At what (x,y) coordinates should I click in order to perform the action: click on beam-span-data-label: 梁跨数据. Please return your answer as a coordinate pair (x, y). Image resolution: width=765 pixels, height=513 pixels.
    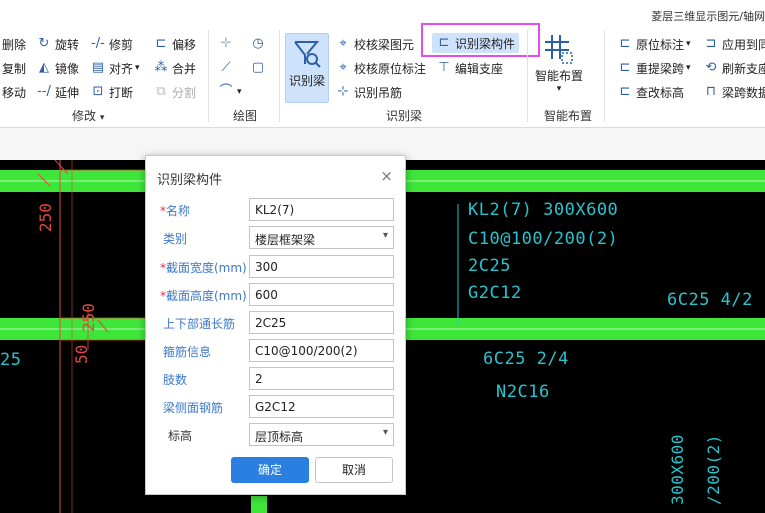
    Looking at the image, I should click on (743, 92).